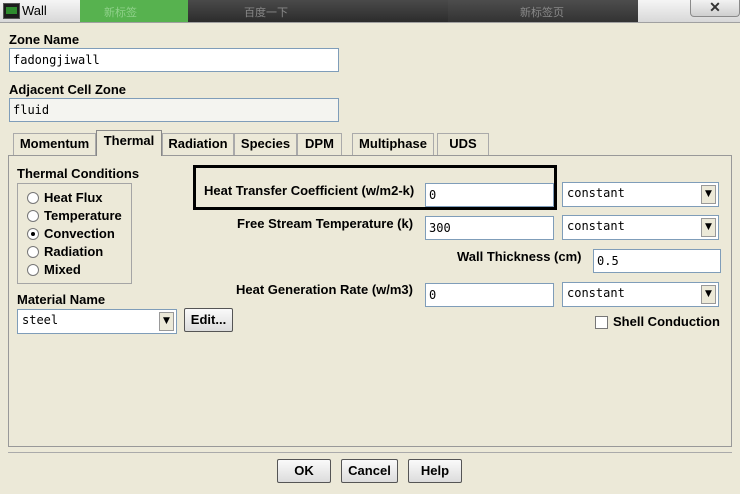 This screenshot has height=494, width=740. Describe the element at coordinates (519, 256) in the screenshot. I see `wall-thickness-label: Wall Thickness (cm)` at that location.